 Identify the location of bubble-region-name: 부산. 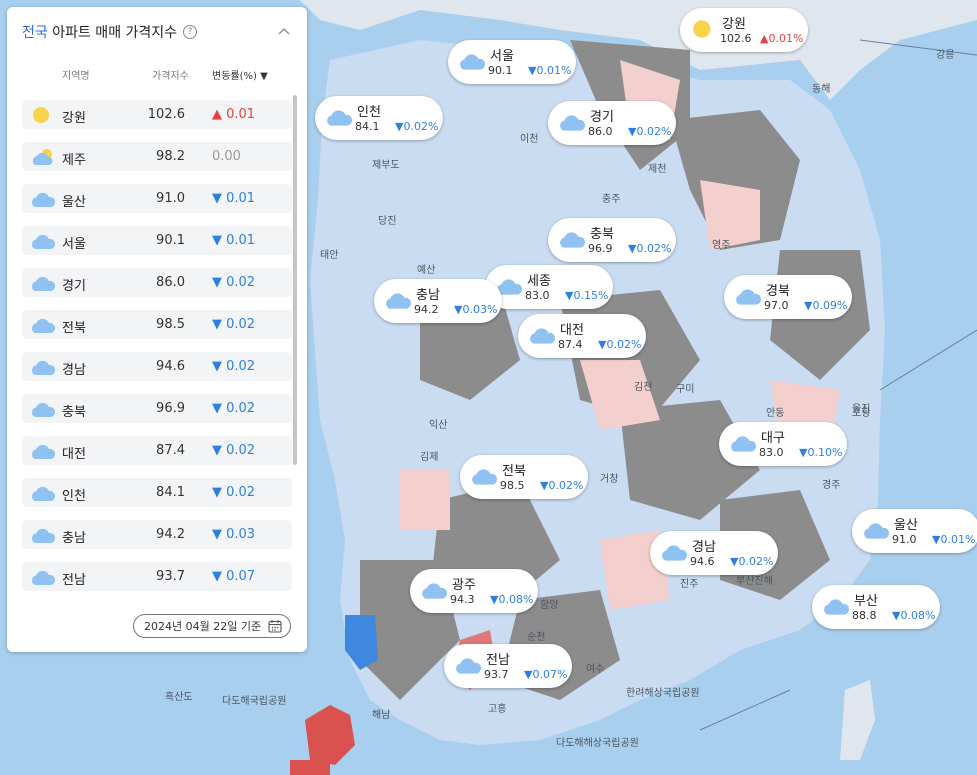
(866, 601).